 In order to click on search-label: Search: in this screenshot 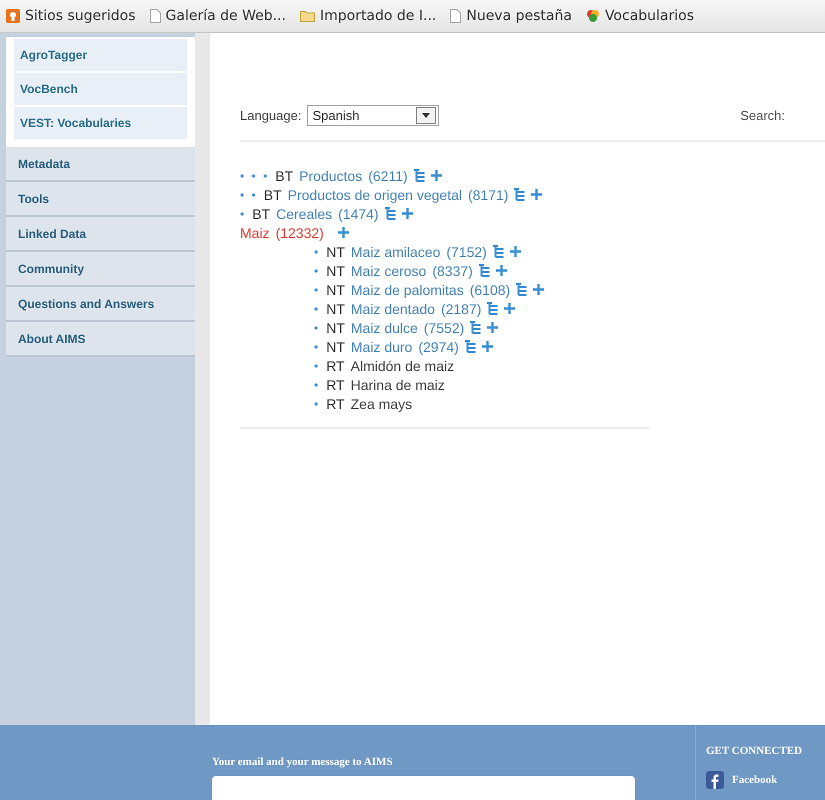, I will do `click(762, 115)`.